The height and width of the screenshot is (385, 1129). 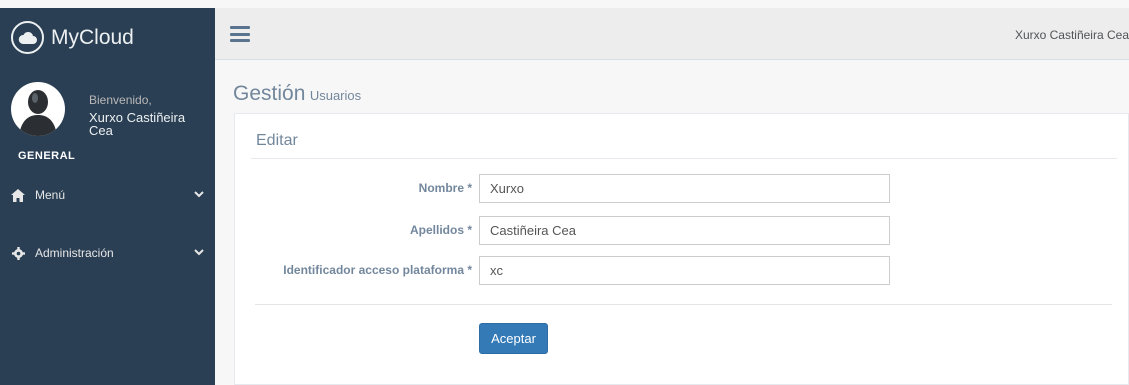 I want to click on gear-icon, so click(x=18, y=253).